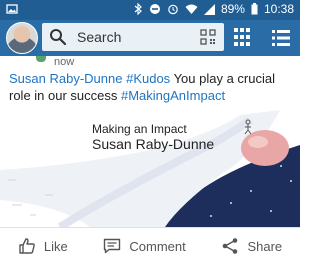  Describe the element at coordinates (137, 37) in the screenshot. I see `search-input` at that location.